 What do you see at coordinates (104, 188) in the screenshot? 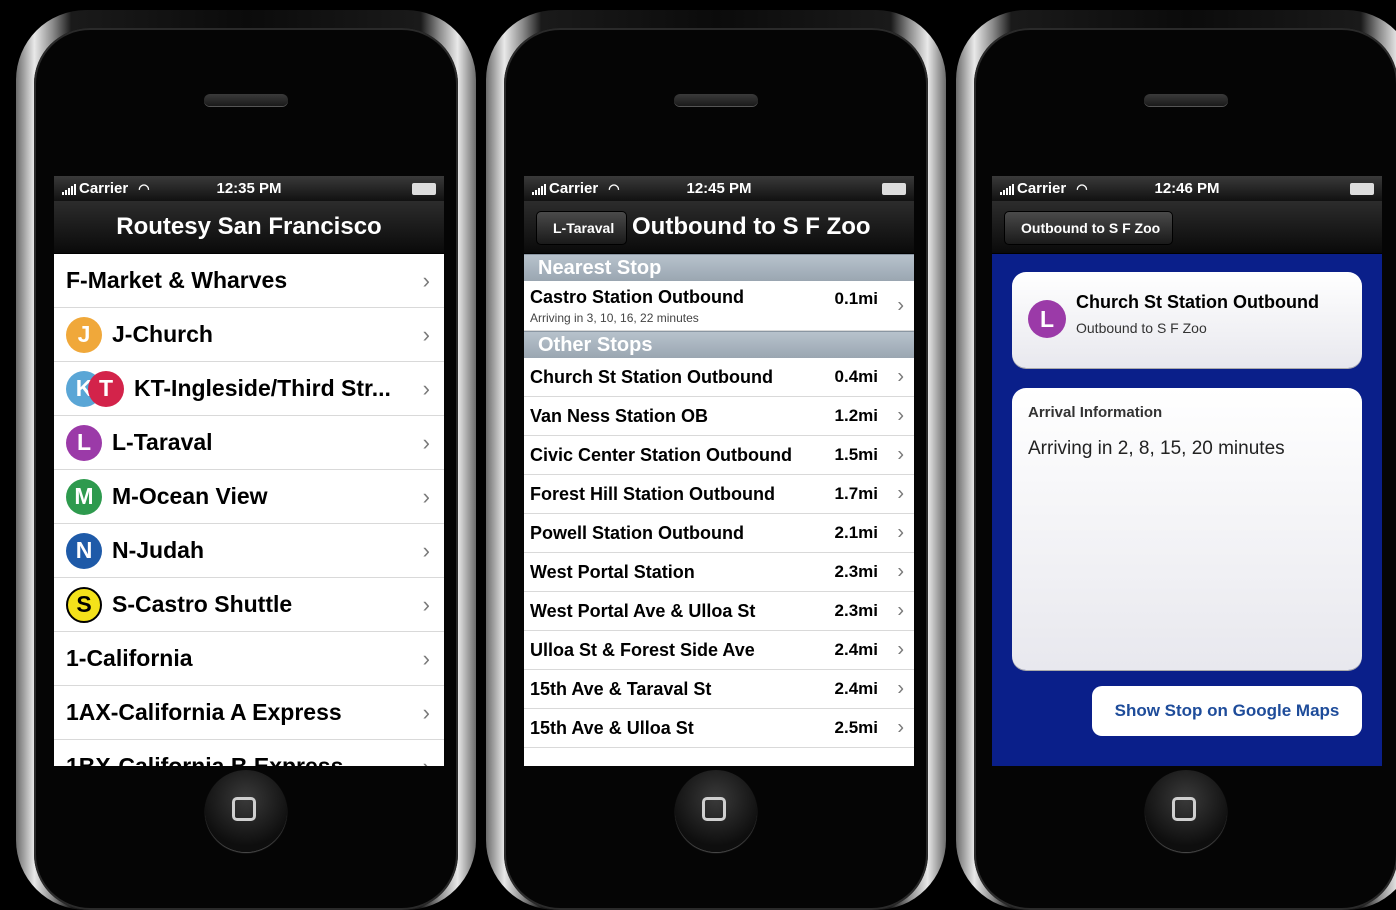
I see `carrier-label: Carrier` at bounding box center [104, 188].